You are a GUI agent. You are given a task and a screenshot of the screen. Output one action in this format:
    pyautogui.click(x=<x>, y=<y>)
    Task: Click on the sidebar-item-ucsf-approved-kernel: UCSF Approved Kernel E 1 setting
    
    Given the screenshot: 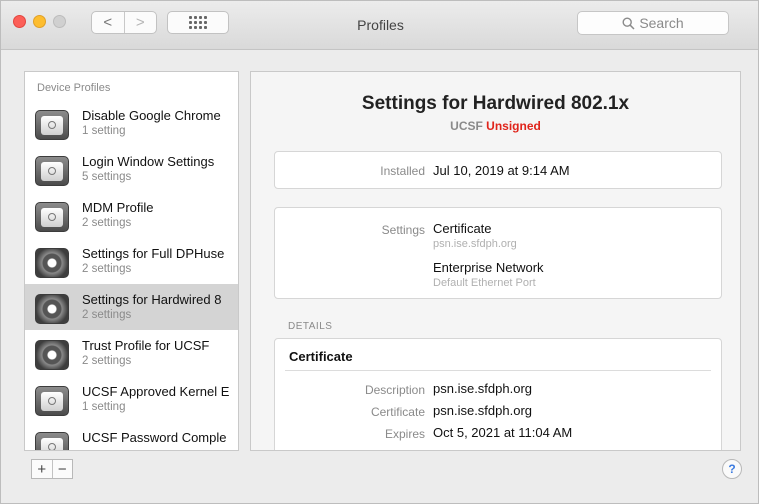 What is the action you would take?
    pyautogui.click(x=131, y=399)
    